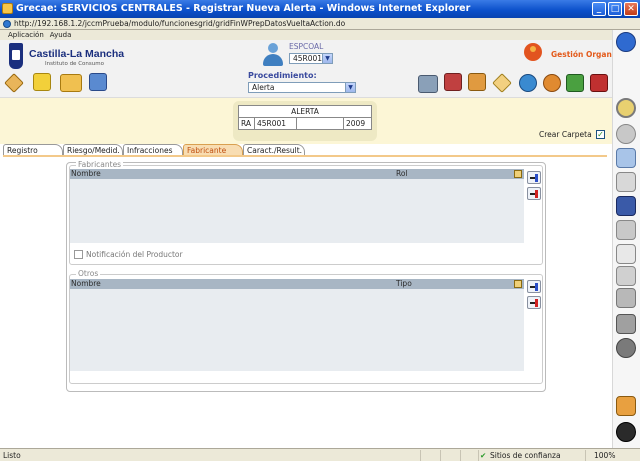 The image size is (640, 461). Describe the element at coordinates (134, 254) in the screenshot. I see `notificacion-productor-label: Notificación del Productor` at that location.